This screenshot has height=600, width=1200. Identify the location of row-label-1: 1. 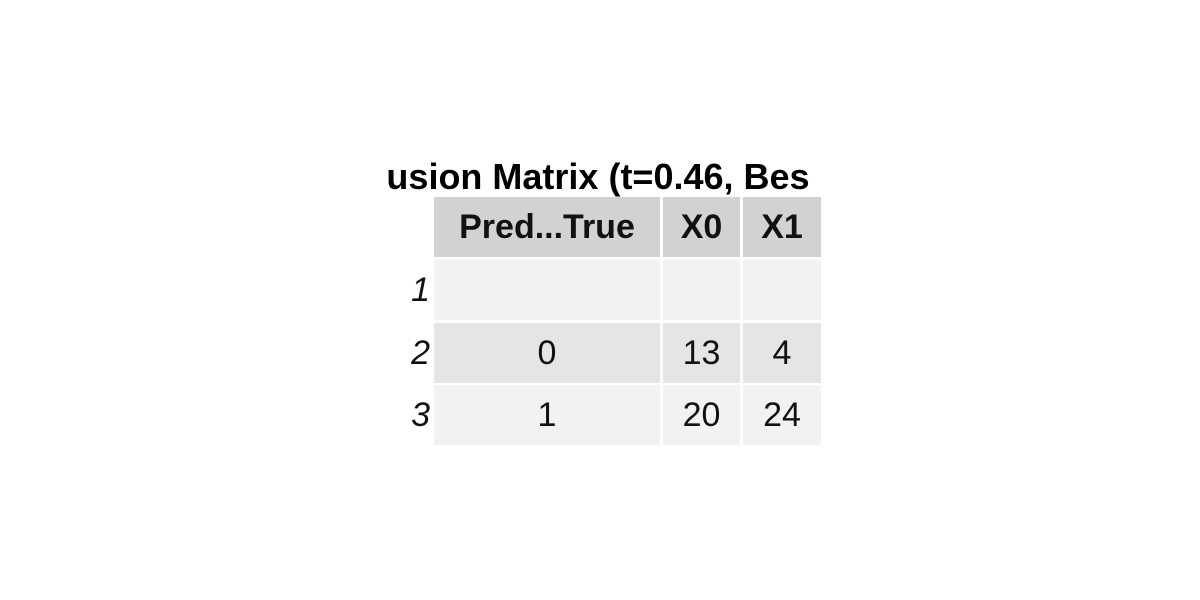
(420, 289).